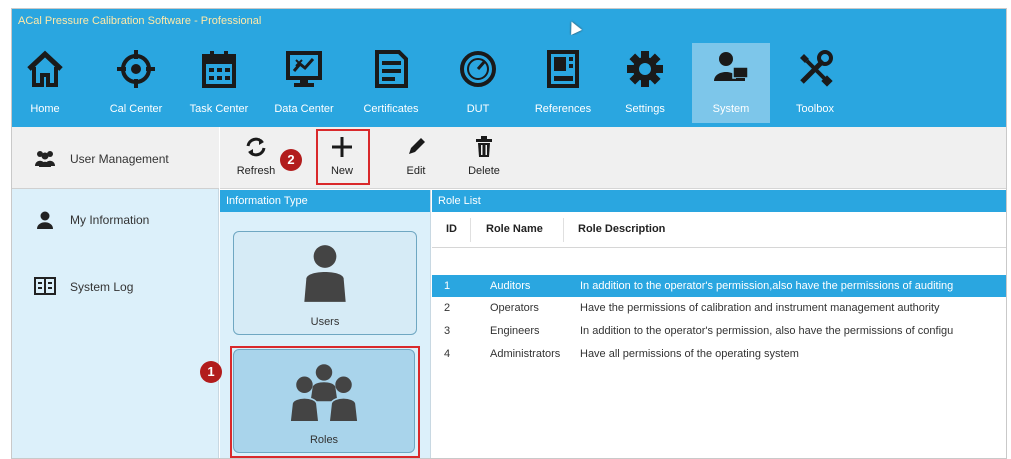 The width and height of the screenshot is (1011, 459). Describe the element at coordinates (478, 69) in the screenshot. I see `gauge-icon` at that location.